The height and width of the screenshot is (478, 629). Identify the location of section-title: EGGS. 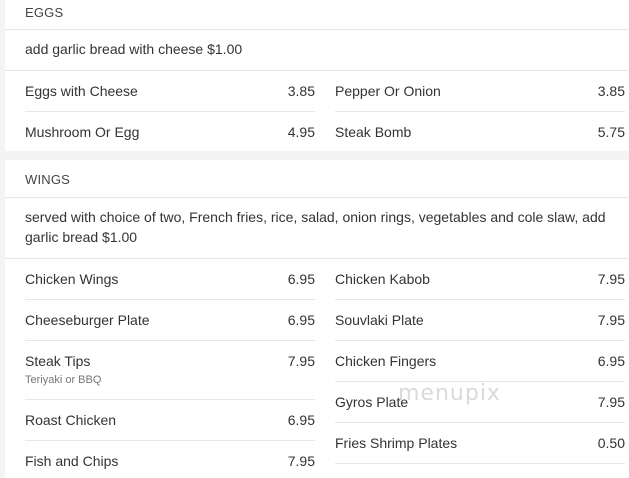
(317, 15).